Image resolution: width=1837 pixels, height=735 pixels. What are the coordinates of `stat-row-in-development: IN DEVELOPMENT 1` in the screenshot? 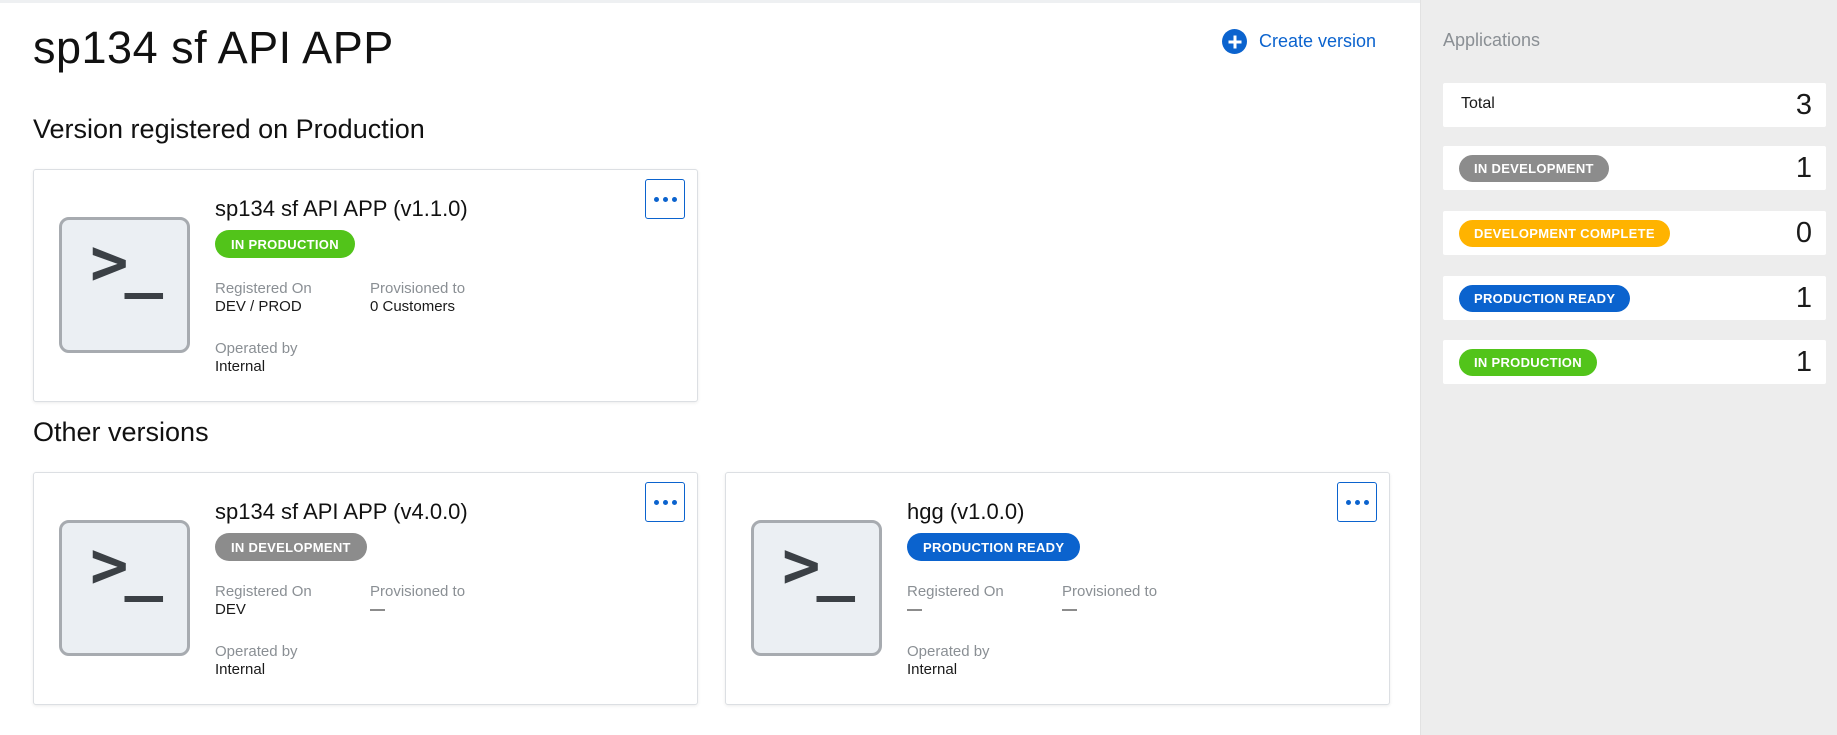 It's located at (1634, 168).